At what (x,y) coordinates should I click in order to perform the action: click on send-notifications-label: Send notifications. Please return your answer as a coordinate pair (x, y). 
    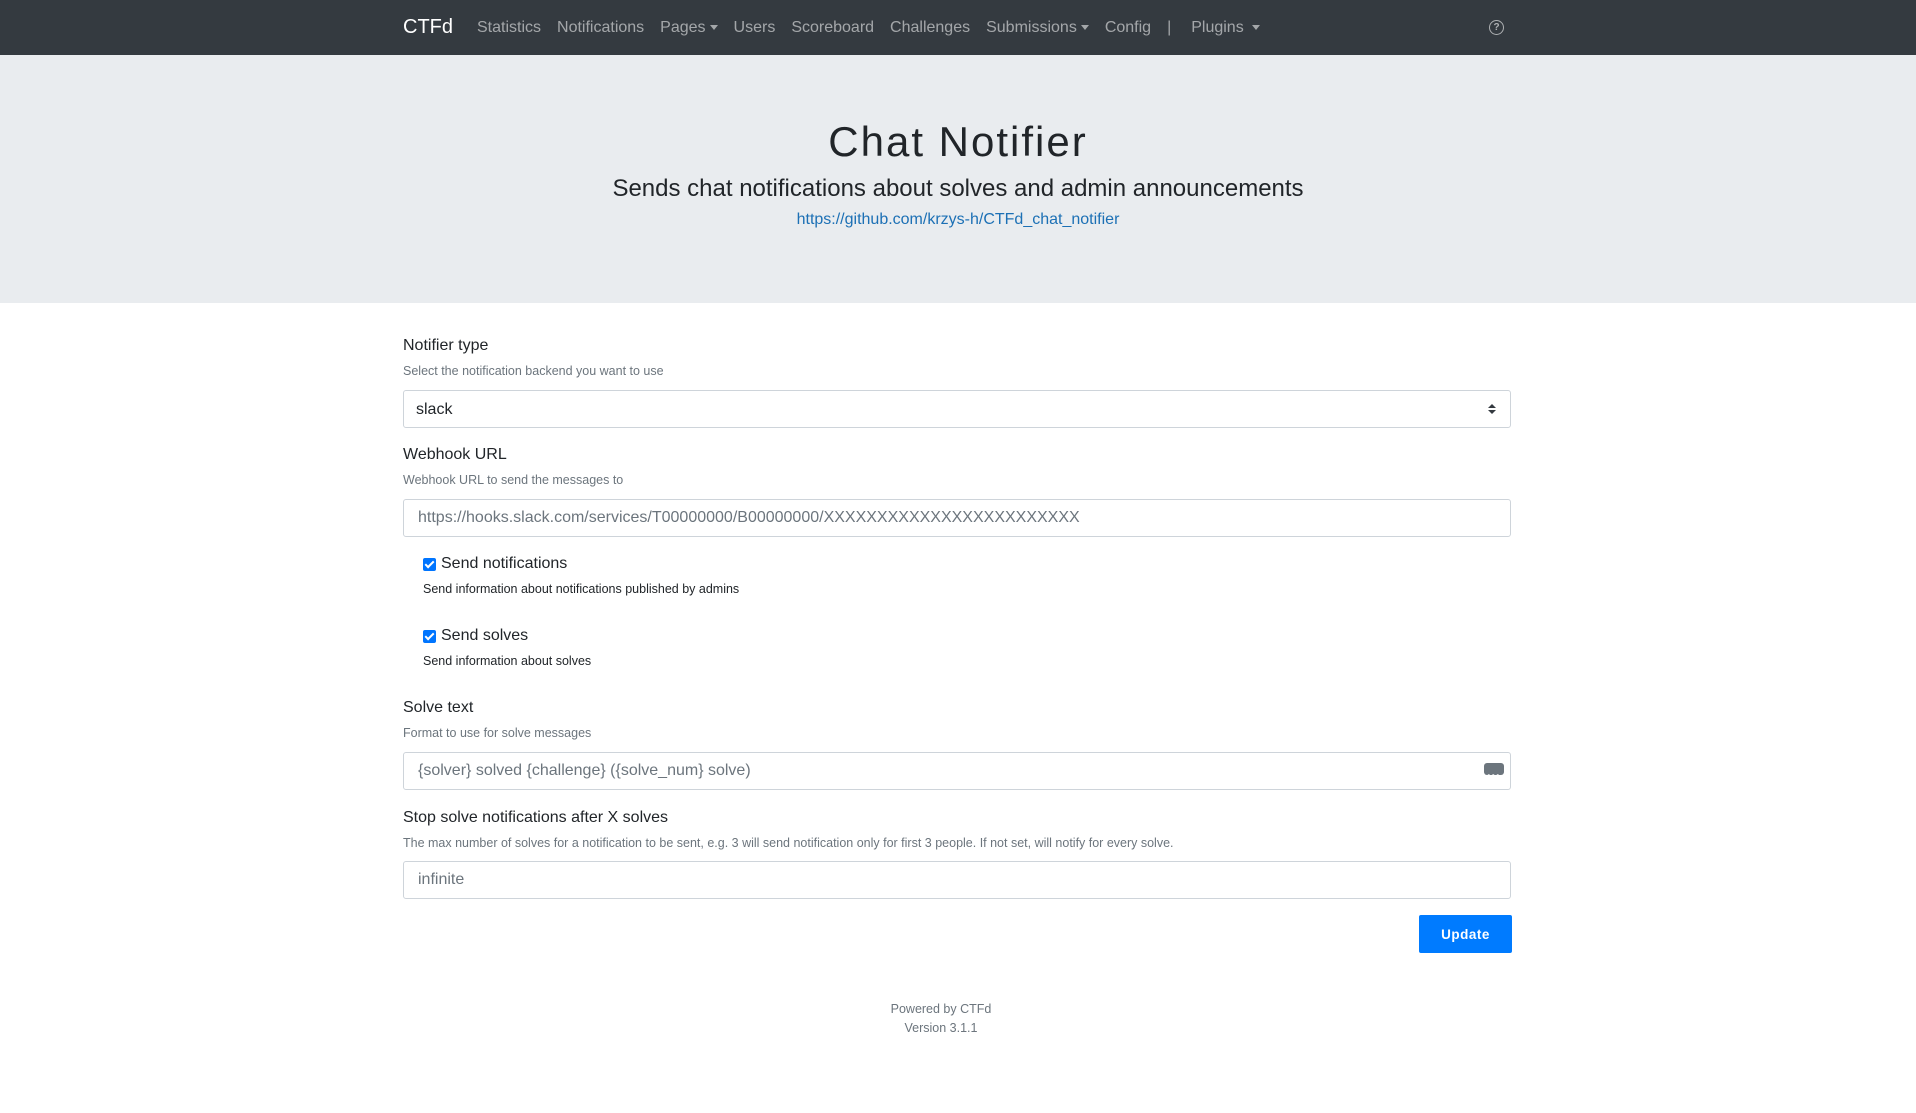
    Looking at the image, I should click on (504, 564).